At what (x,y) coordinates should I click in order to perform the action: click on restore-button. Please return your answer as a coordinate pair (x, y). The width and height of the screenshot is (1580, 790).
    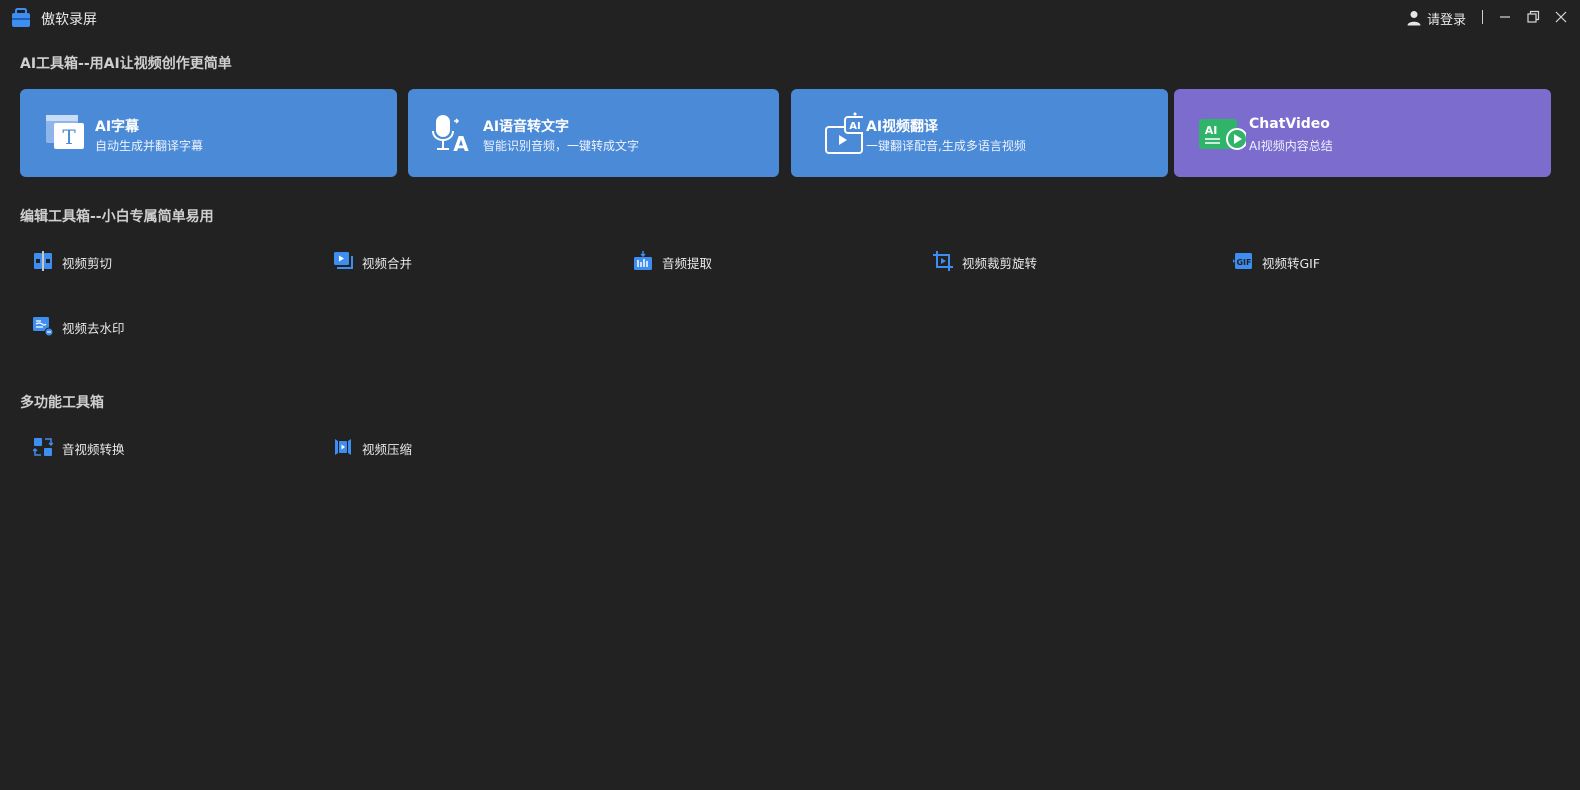
    Looking at the image, I should click on (1533, 17).